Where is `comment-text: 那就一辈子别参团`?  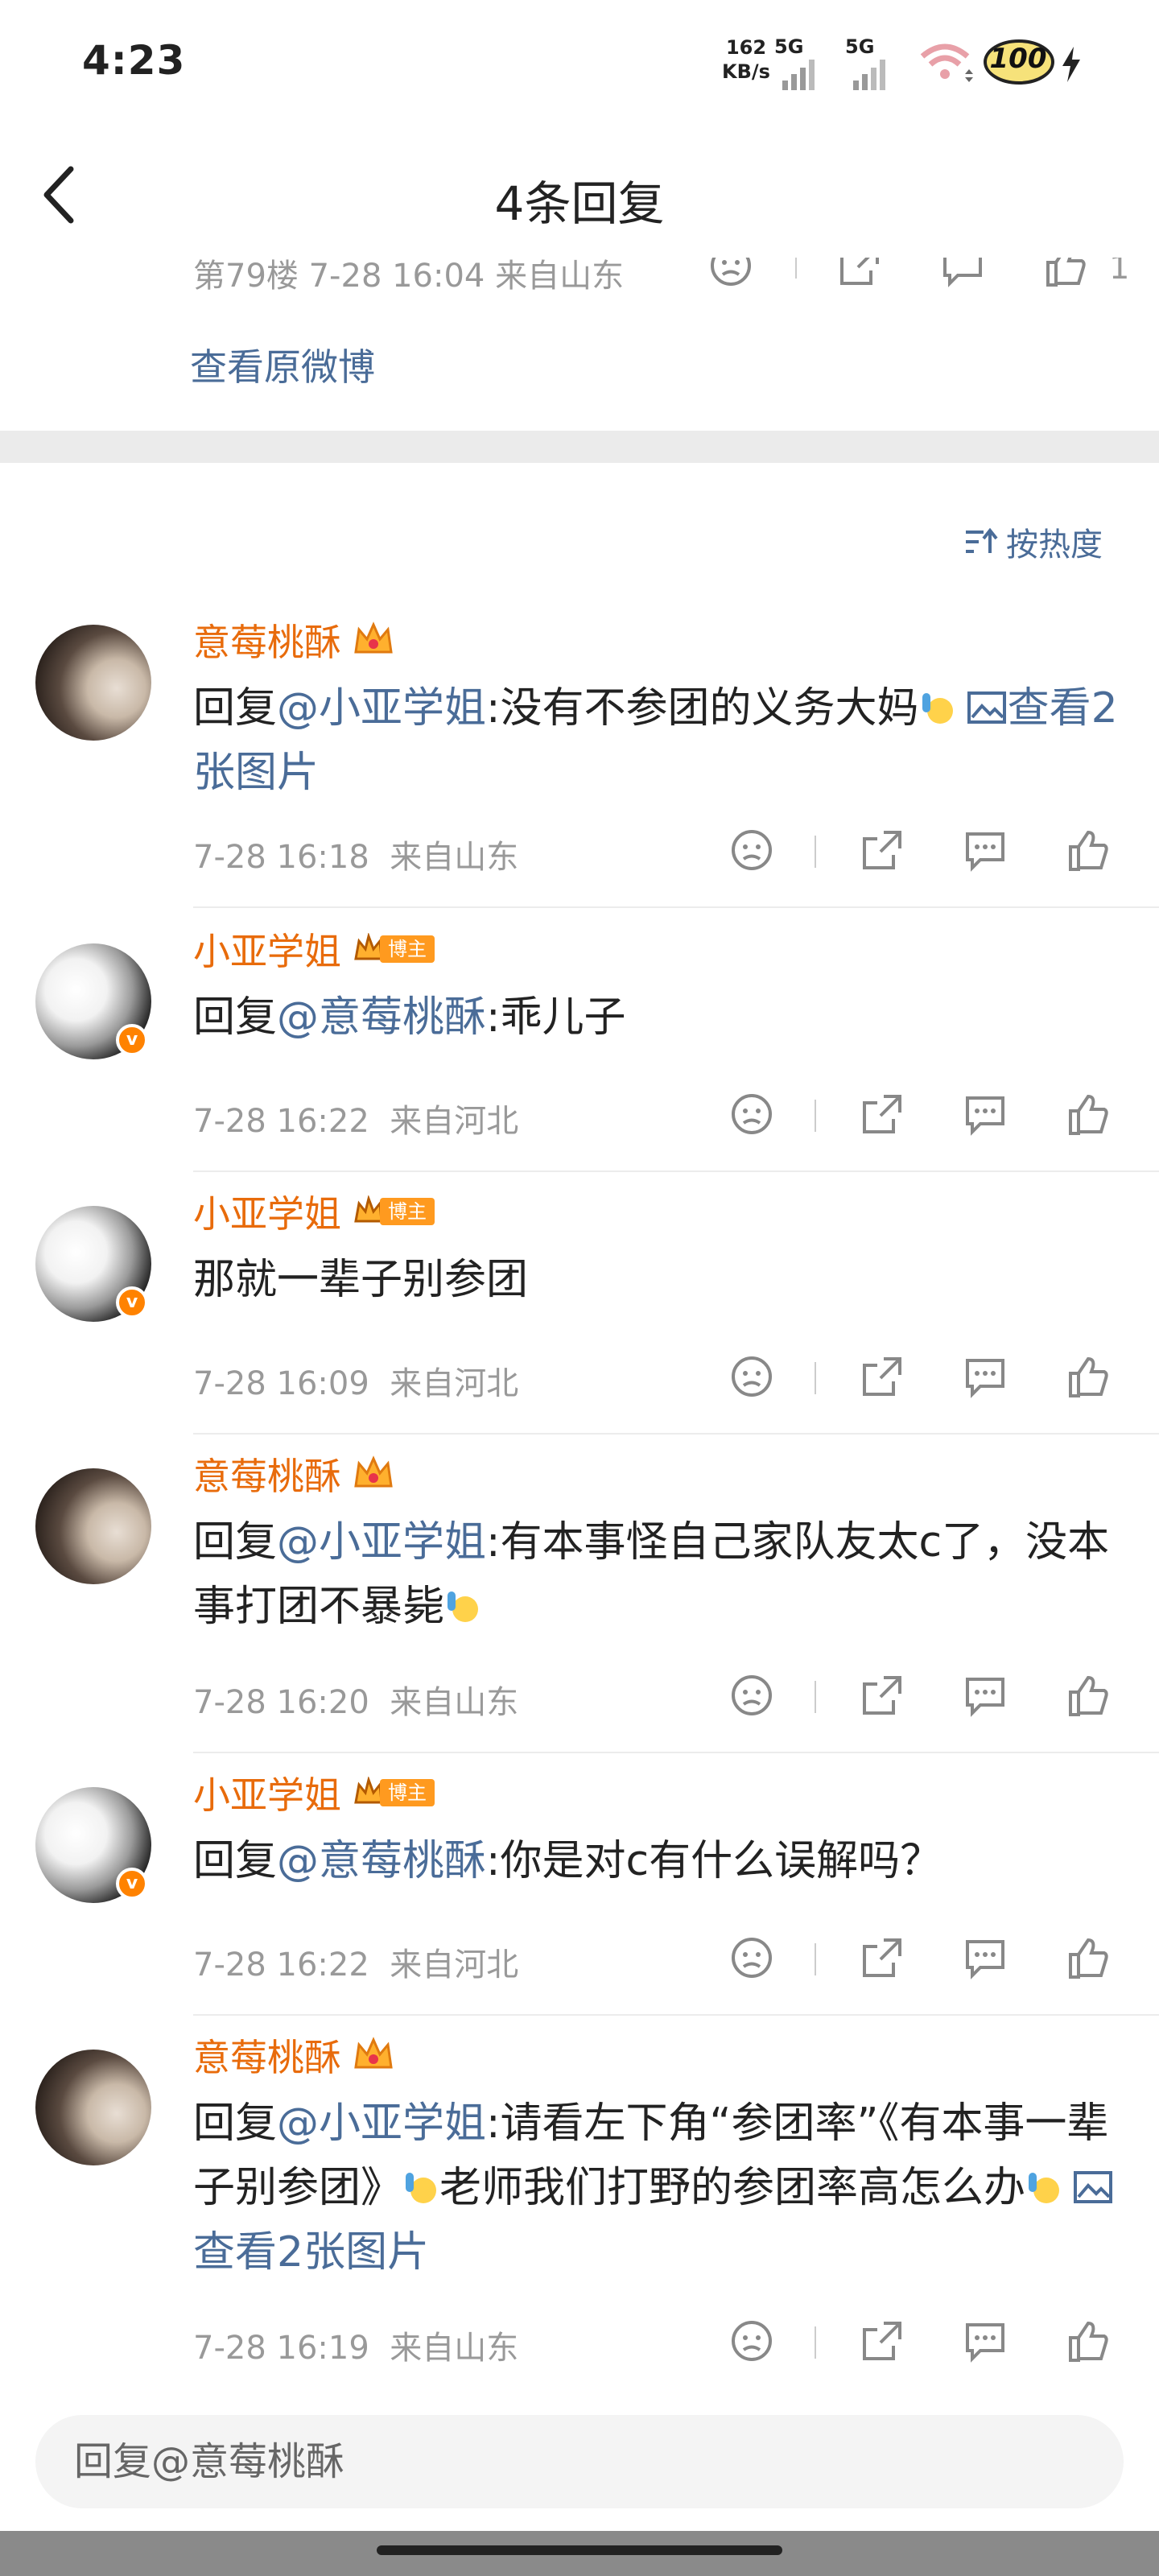
comment-text: 那就一辈子别参团 is located at coordinates (661, 1280).